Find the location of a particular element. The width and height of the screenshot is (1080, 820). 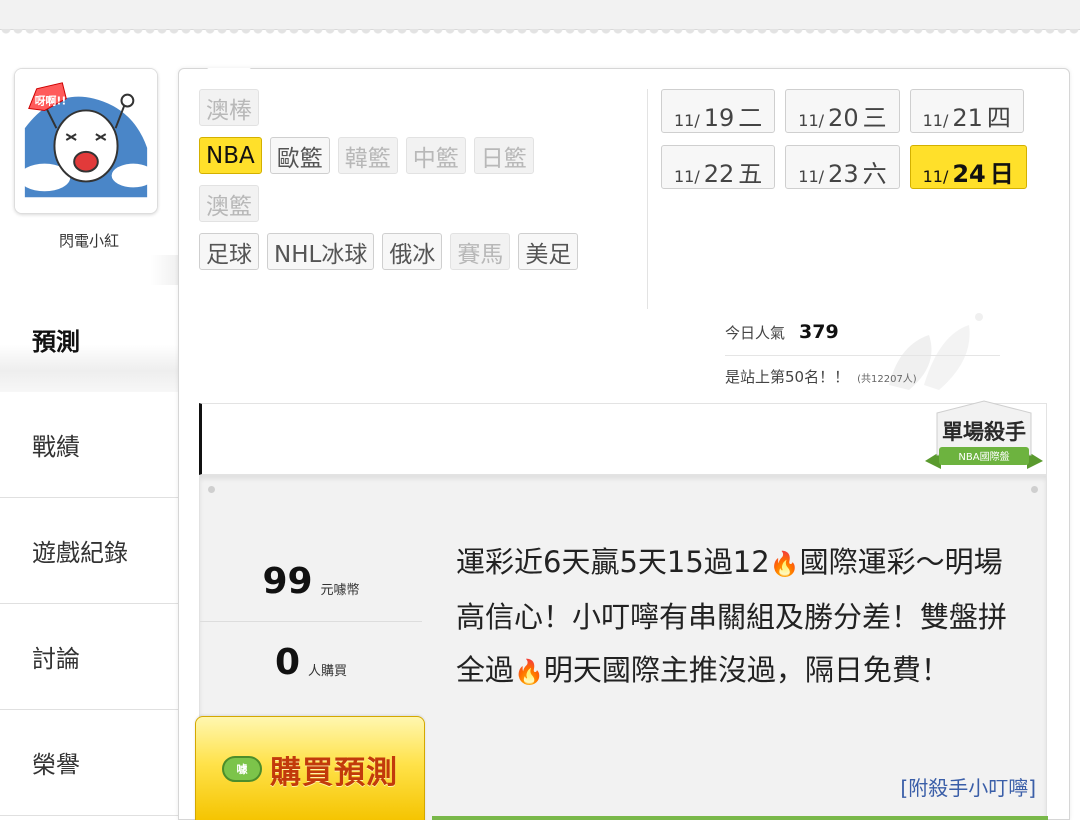

date-chip: 11/21 四 is located at coordinates (966, 111).